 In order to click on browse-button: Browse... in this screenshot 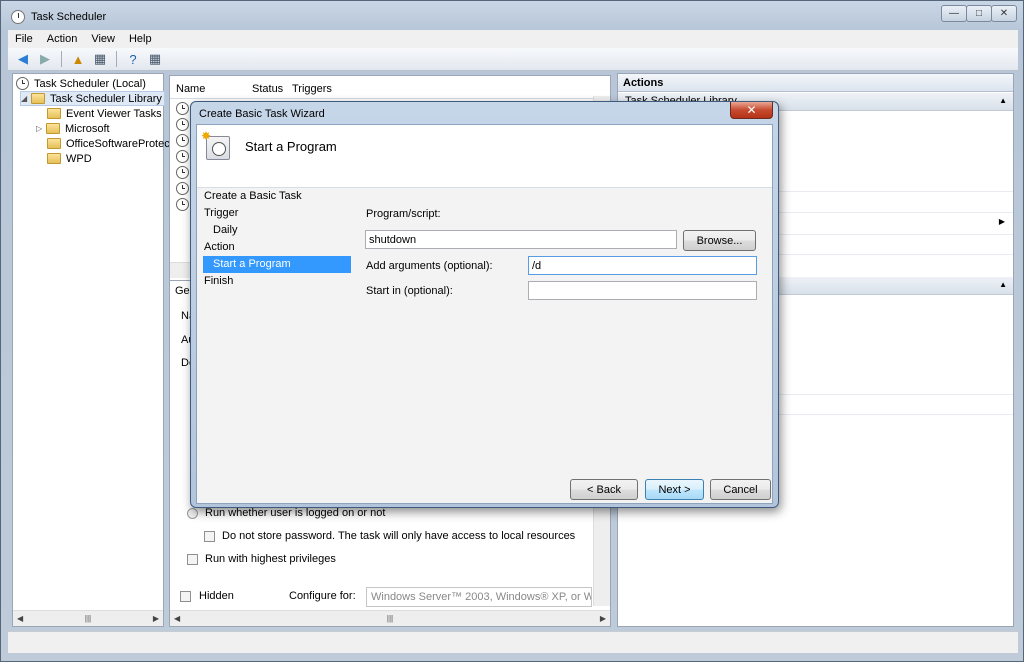, I will do `click(719, 240)`.